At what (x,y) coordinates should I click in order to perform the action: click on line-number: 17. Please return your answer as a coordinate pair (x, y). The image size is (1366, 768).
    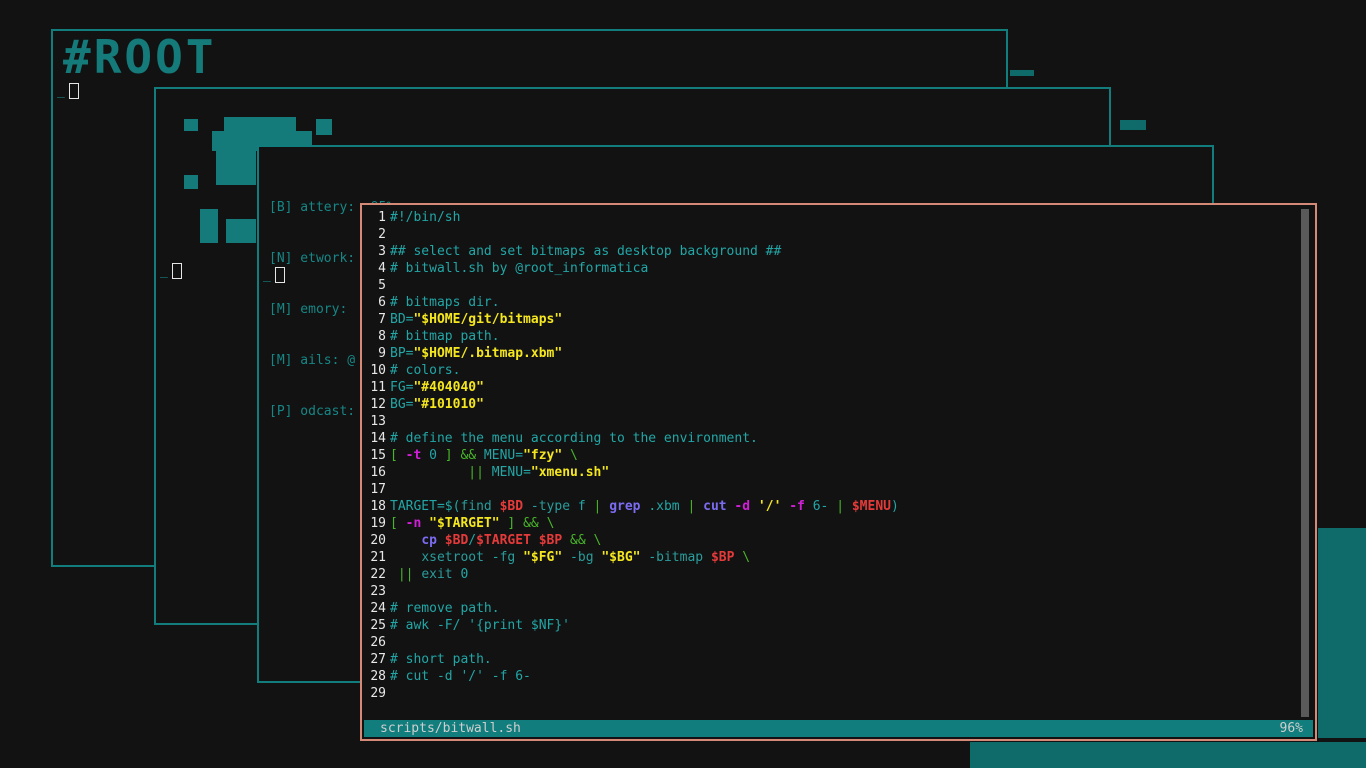
    Looking at the image, I should click on (378, 489).